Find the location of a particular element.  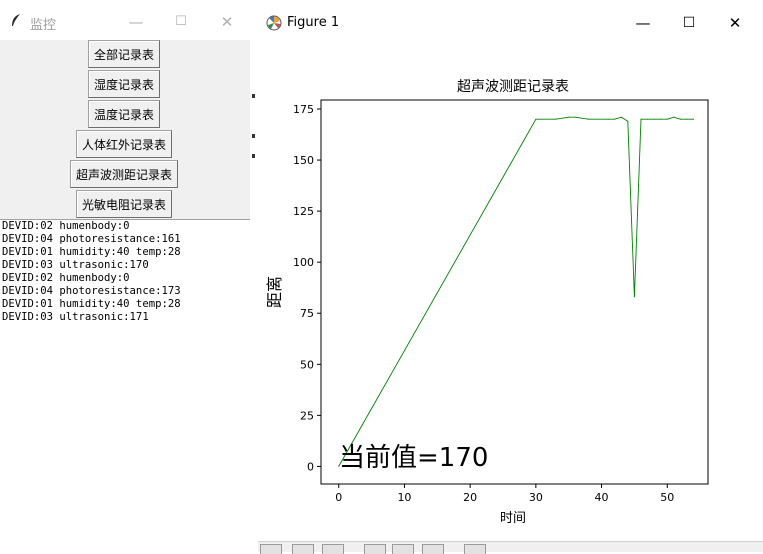

temperature-records-button: 温度记录表 is located at coordinates (124, 114).